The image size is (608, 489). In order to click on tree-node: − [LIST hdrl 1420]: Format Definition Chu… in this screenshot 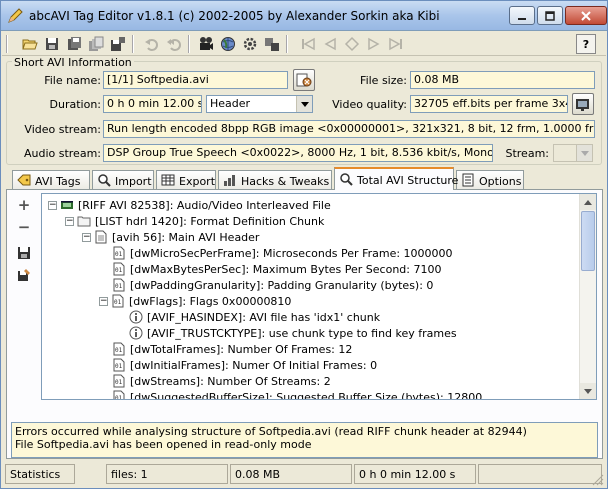, I will do `click(194, 221)`.